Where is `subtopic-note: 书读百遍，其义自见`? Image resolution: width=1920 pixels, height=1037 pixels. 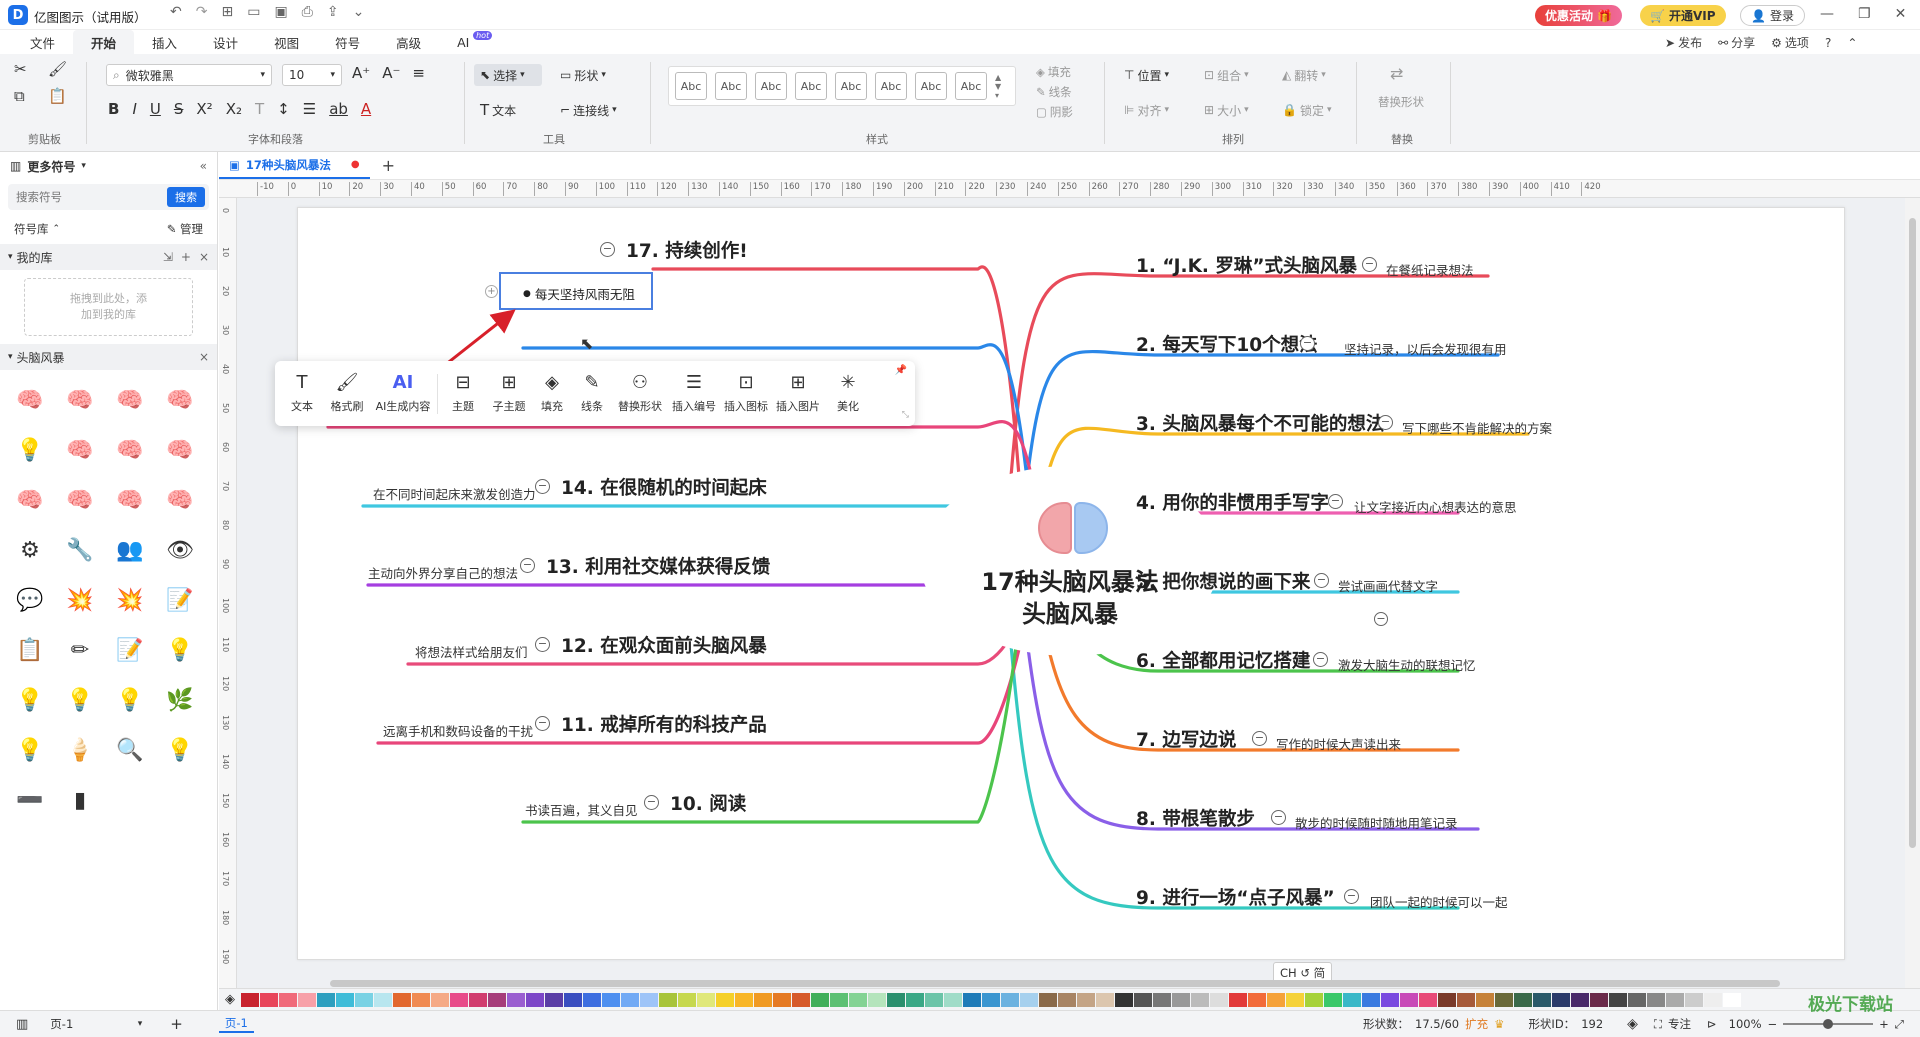 subtopic-note: 书读百遍，其义自见 is located at coordinates (581, 809).